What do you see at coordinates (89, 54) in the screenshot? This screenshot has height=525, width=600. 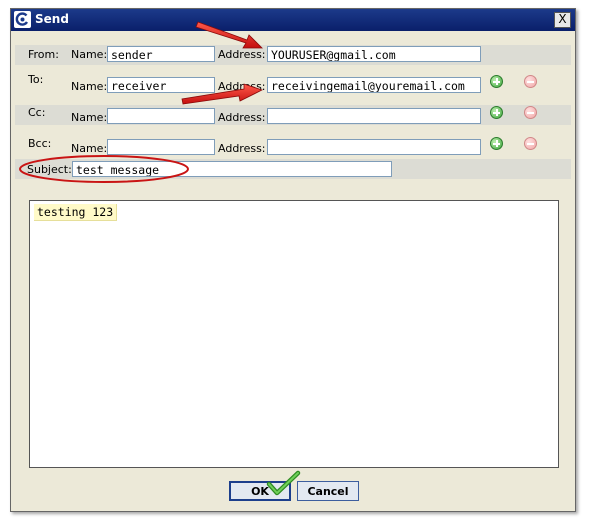 I see `from-name-label: Name:` at bounding box center [89, 54].